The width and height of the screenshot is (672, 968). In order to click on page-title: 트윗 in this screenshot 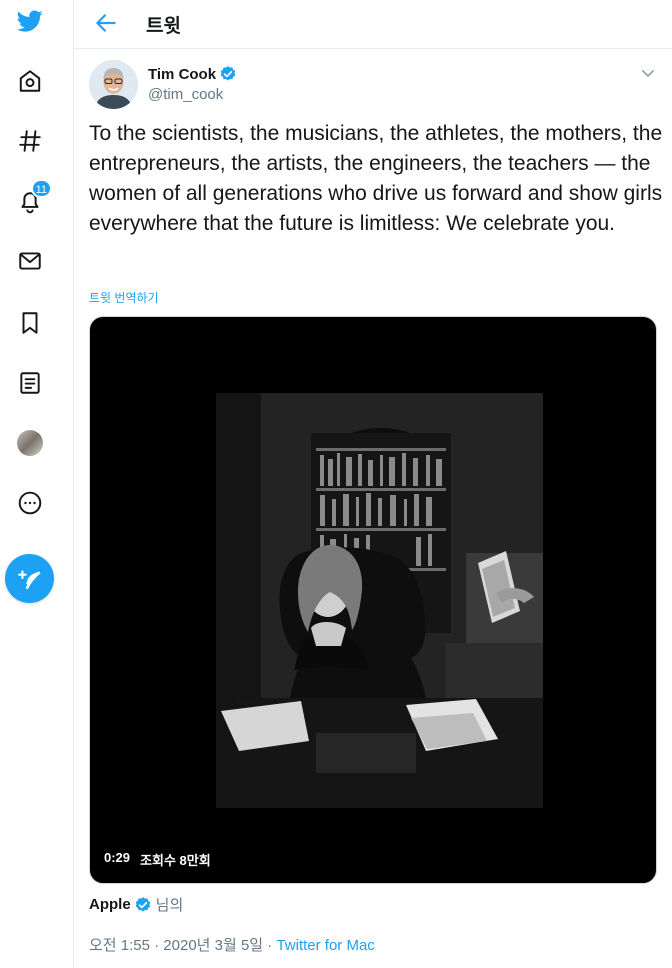, I will do `click(163, 26)`.